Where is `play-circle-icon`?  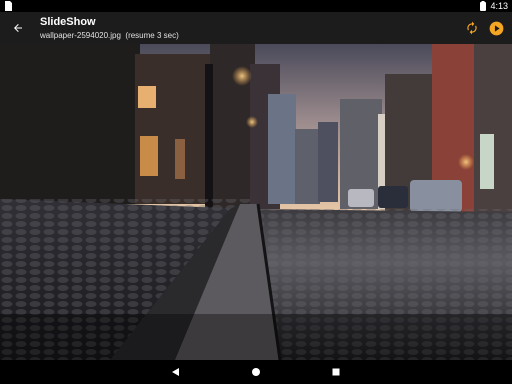 play-circle-icon is located at coordinates (496, 28).